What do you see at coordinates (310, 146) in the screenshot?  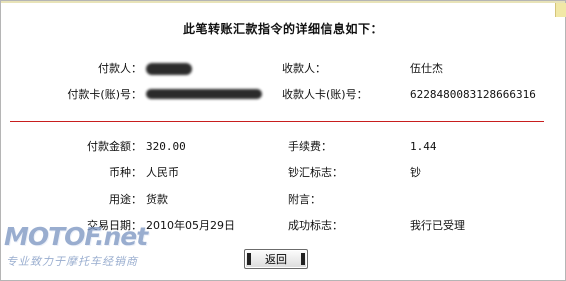 I see `fee-label: 手续费：` at bounding box center [310, 146].